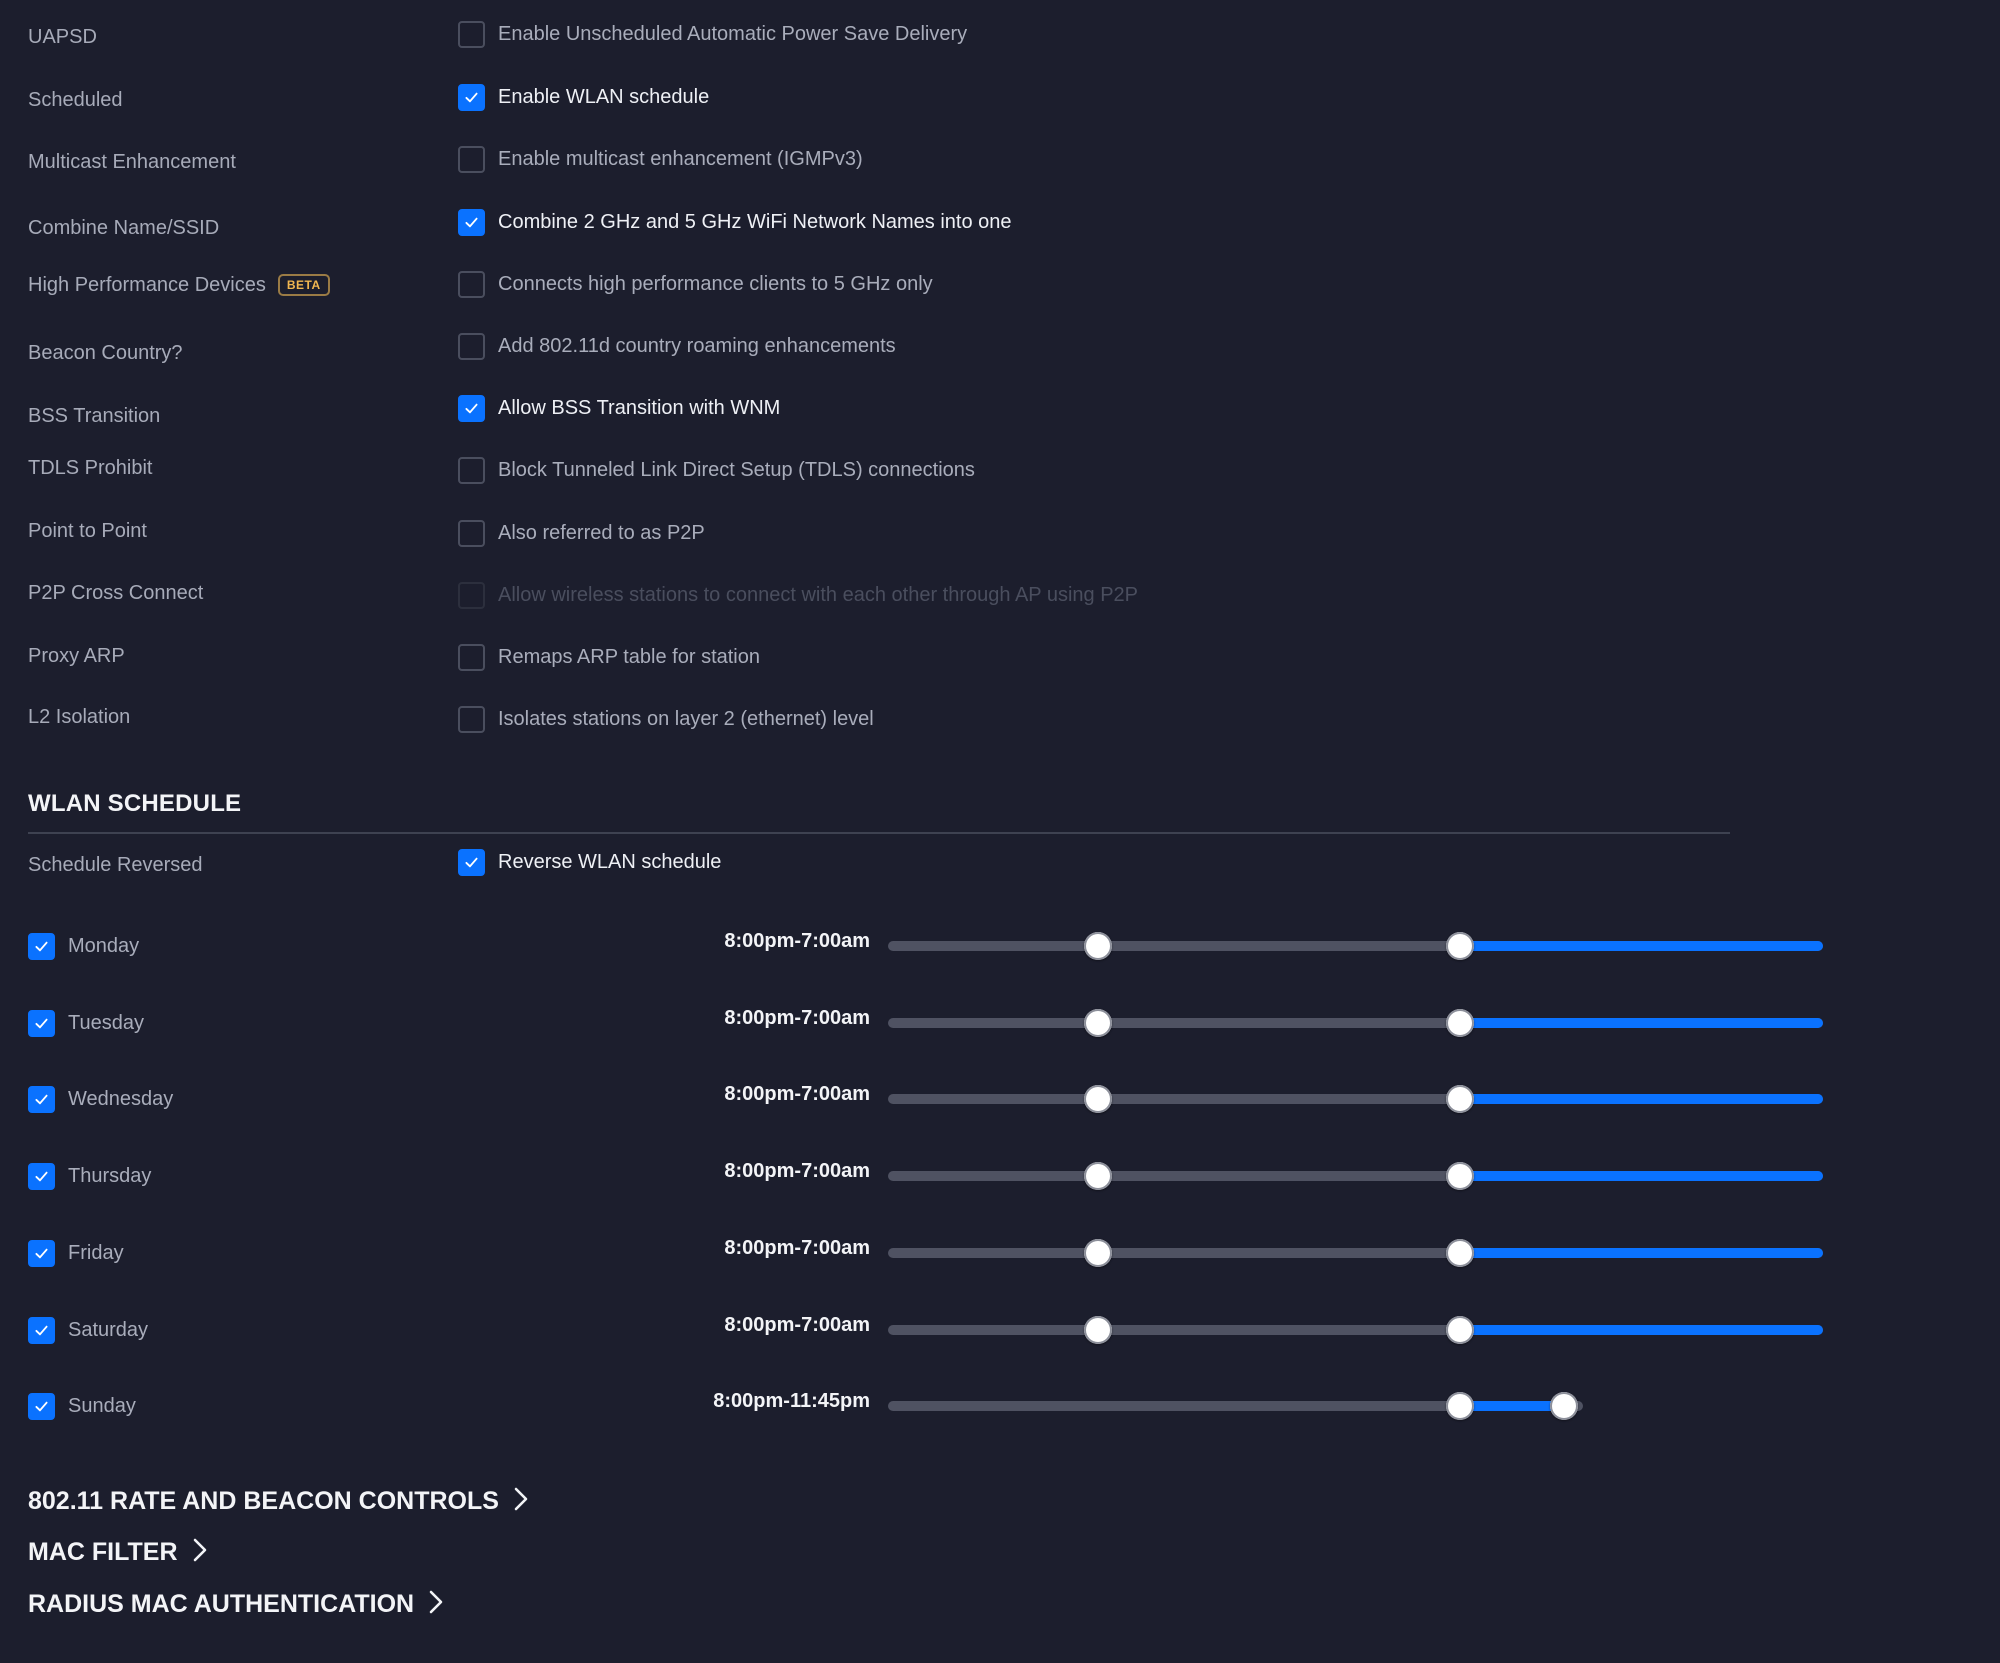  I want to click on friday-checkbox, so click(41, 1253).